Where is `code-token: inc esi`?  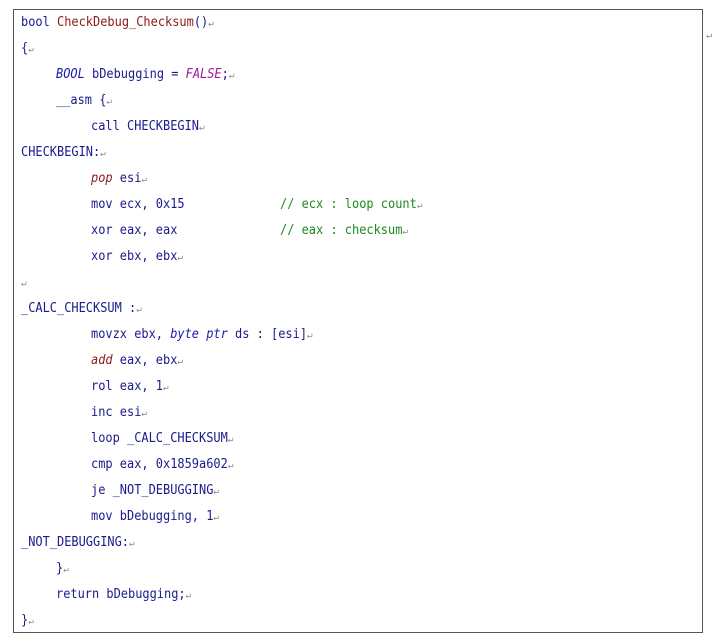 code-token: inc esi is located at coordinates (116, 412).